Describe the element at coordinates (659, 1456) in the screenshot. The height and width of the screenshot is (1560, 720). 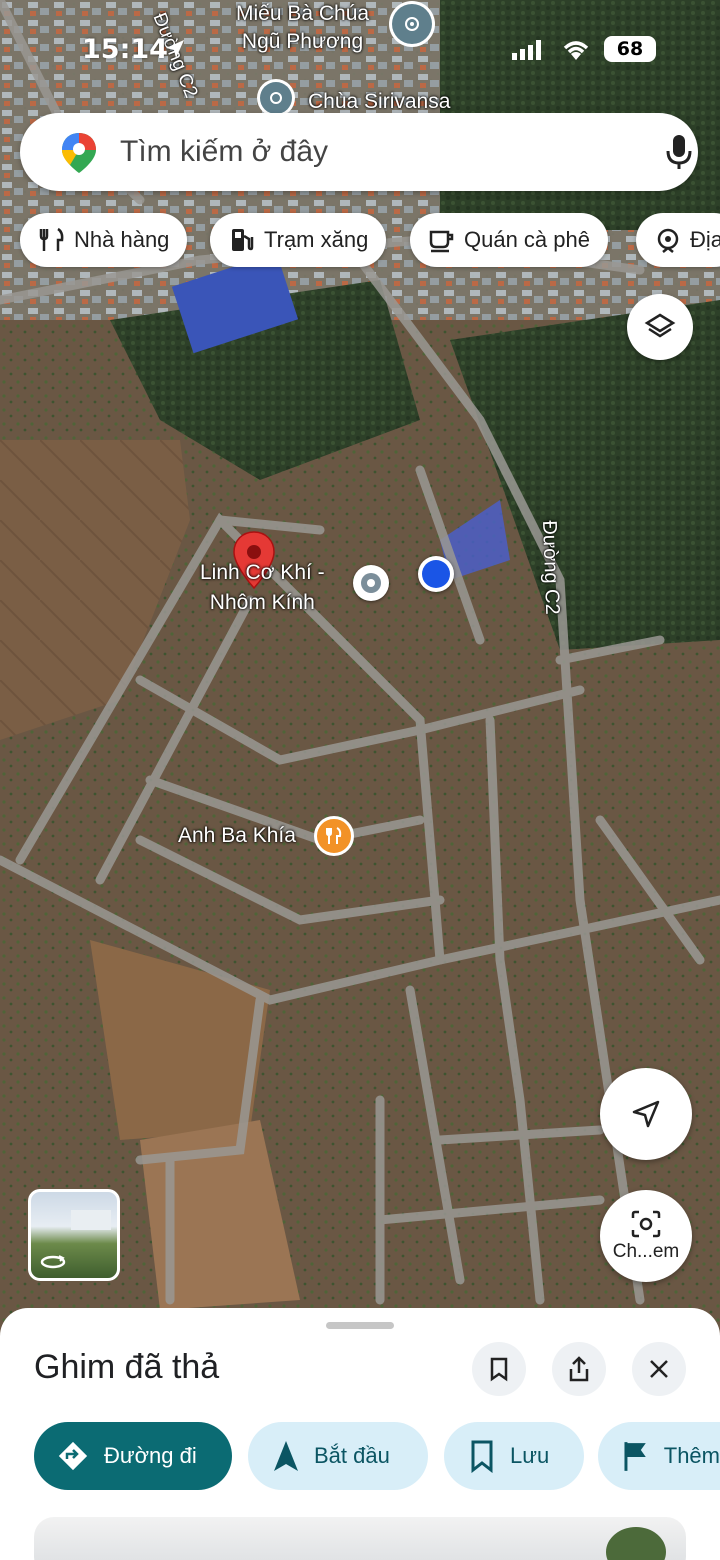
I see `more-button: Thêm` at that location.